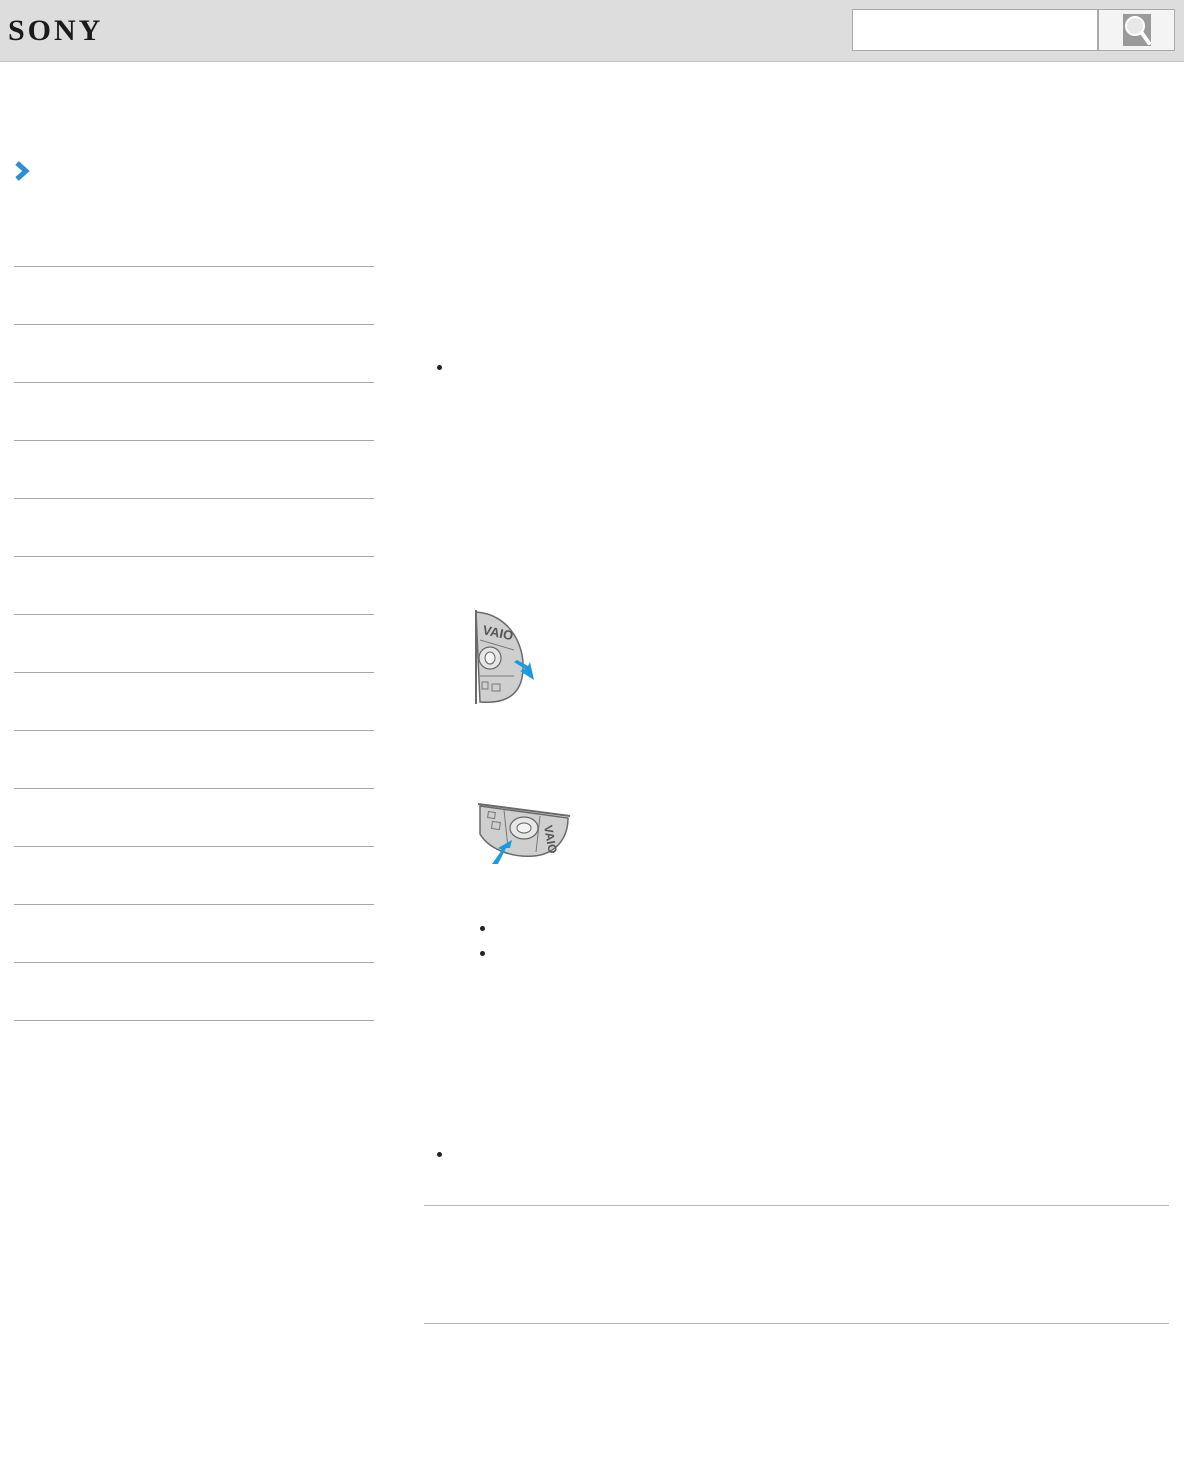 The width and height of the screenshot is (1184, 1458). I want to click on search-input, so click(975, 30).